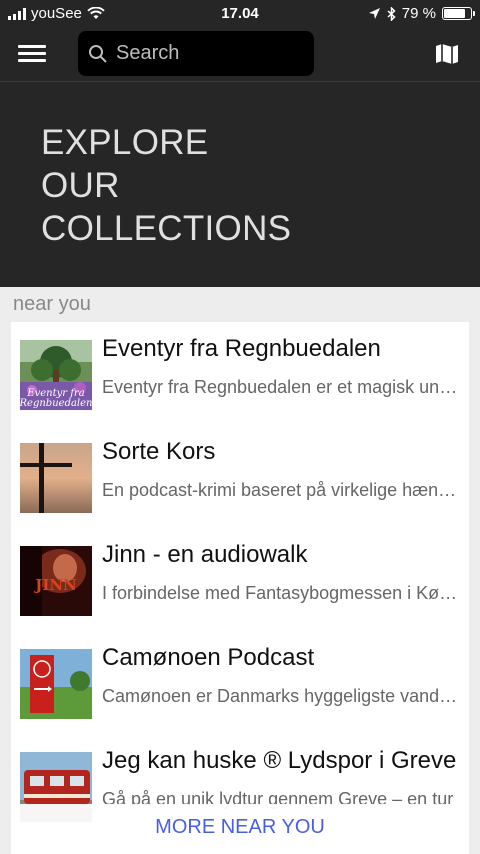  Describe the element at coordinates (418, 13) in the screenshot. I see `battery-percent: 79 %` at that location.